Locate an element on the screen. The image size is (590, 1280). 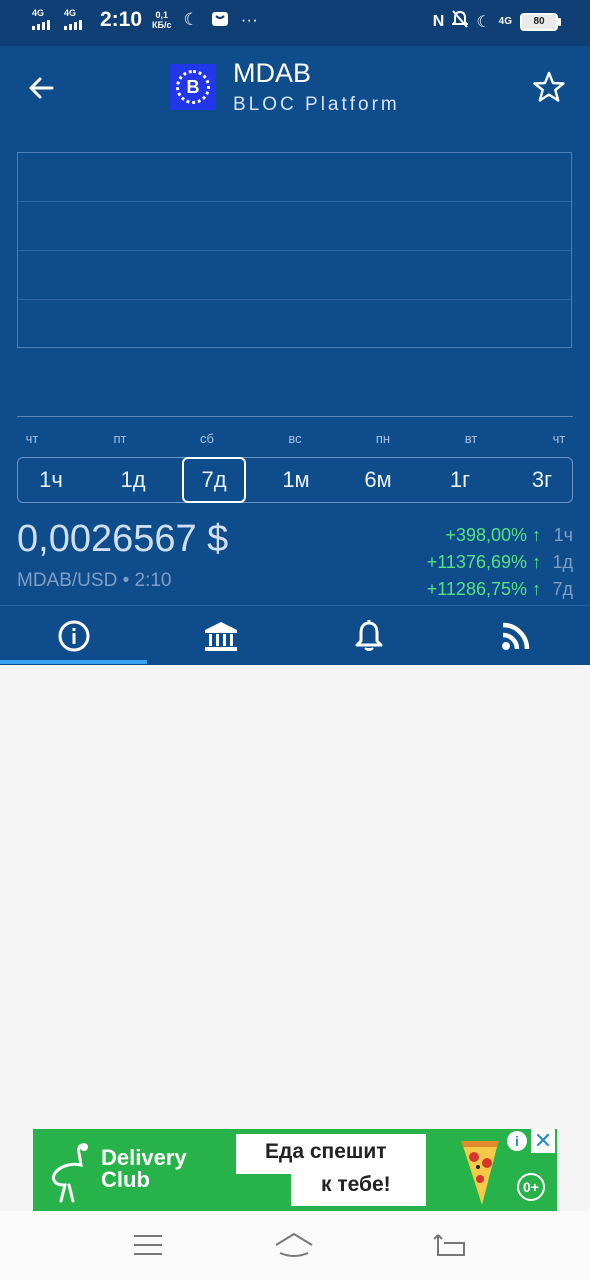
ad-brand: Delivery Club is located at coordinates (144, 1169).